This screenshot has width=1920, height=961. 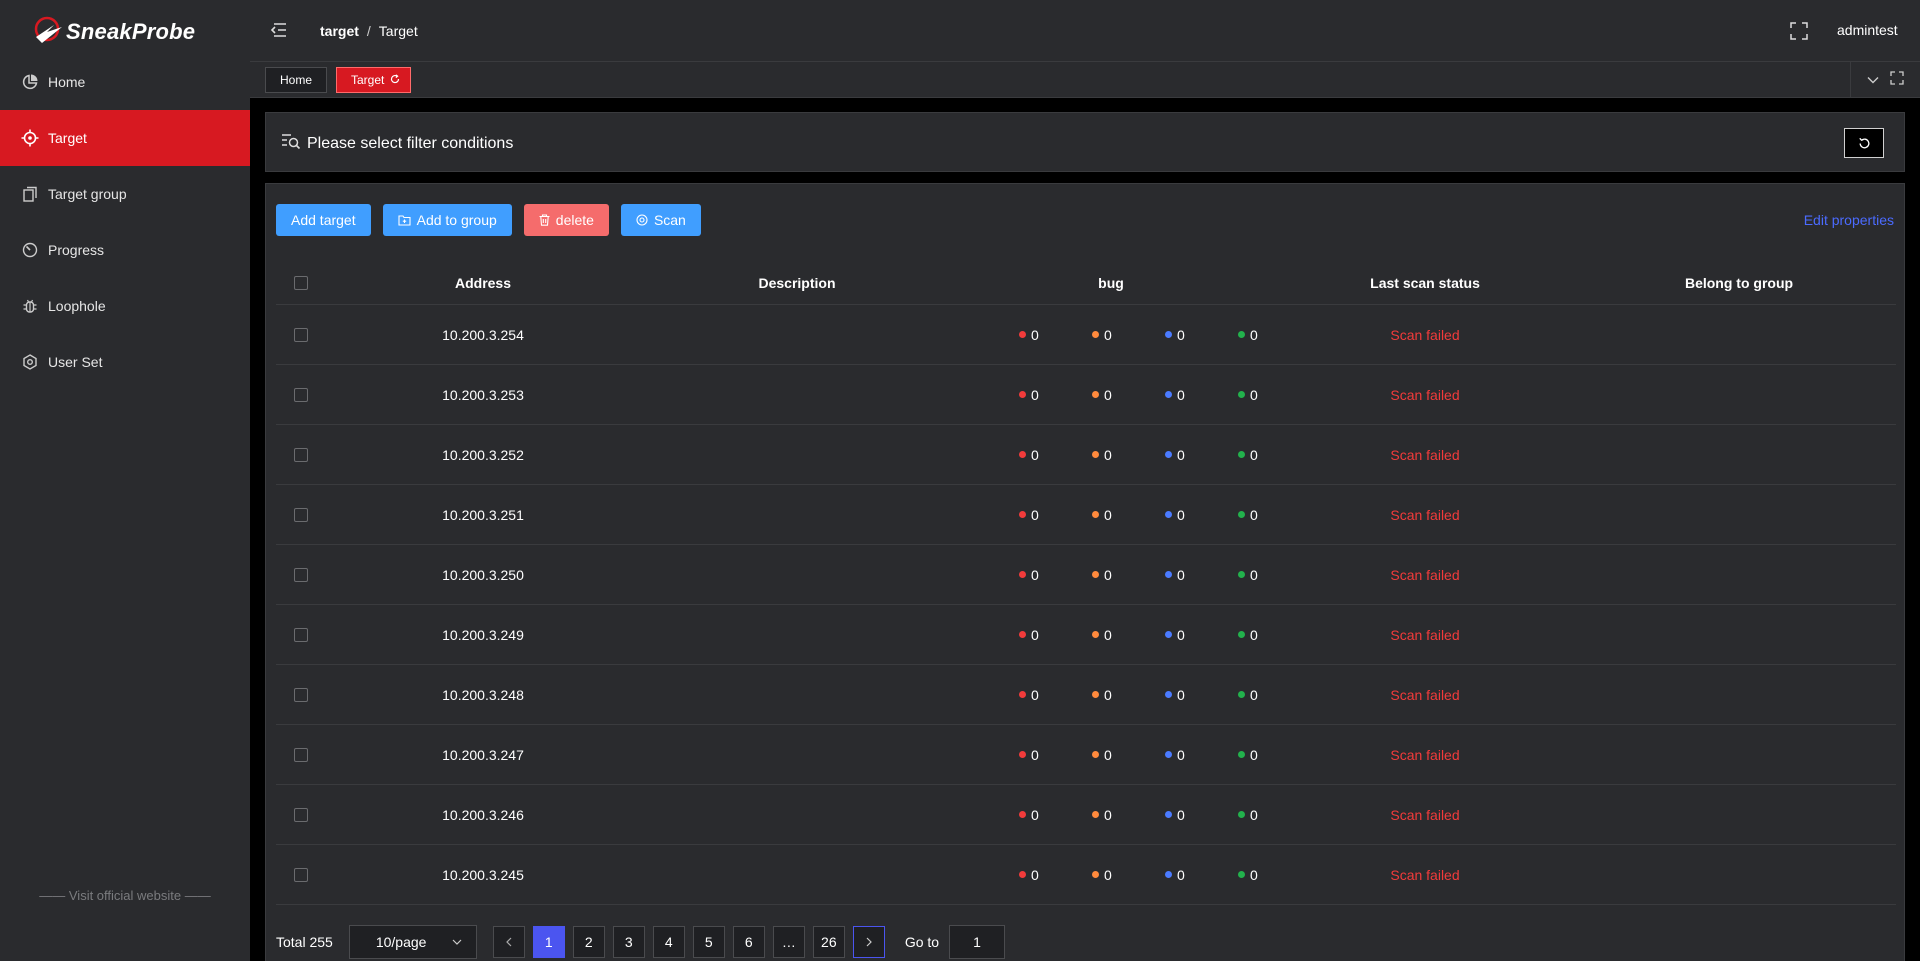 I want to click on sidebar-item-target-group: Target group, so click(x=125, y=194).